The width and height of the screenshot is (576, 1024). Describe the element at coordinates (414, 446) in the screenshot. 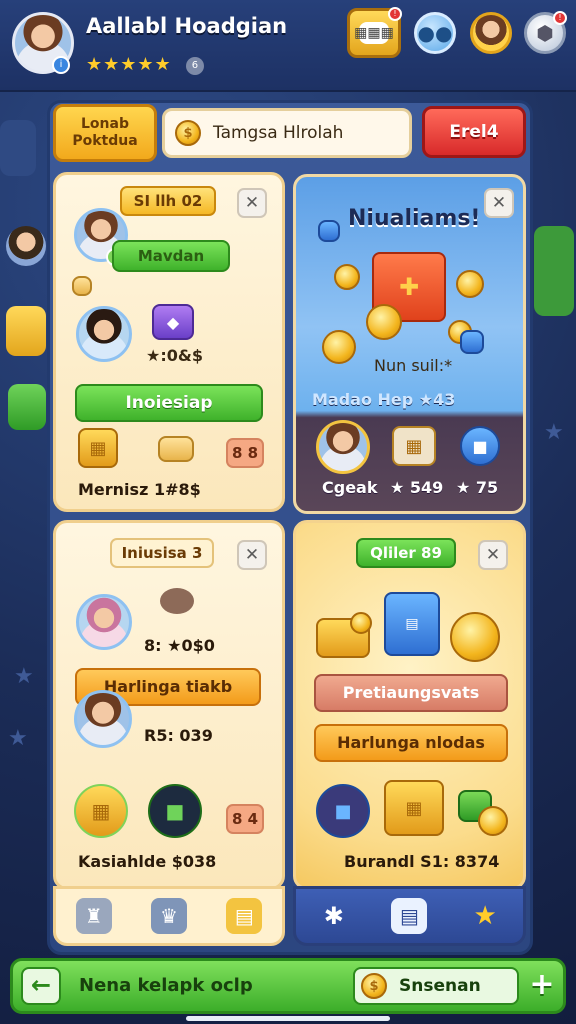

I see `crate-item-icon: ▦` at that location.